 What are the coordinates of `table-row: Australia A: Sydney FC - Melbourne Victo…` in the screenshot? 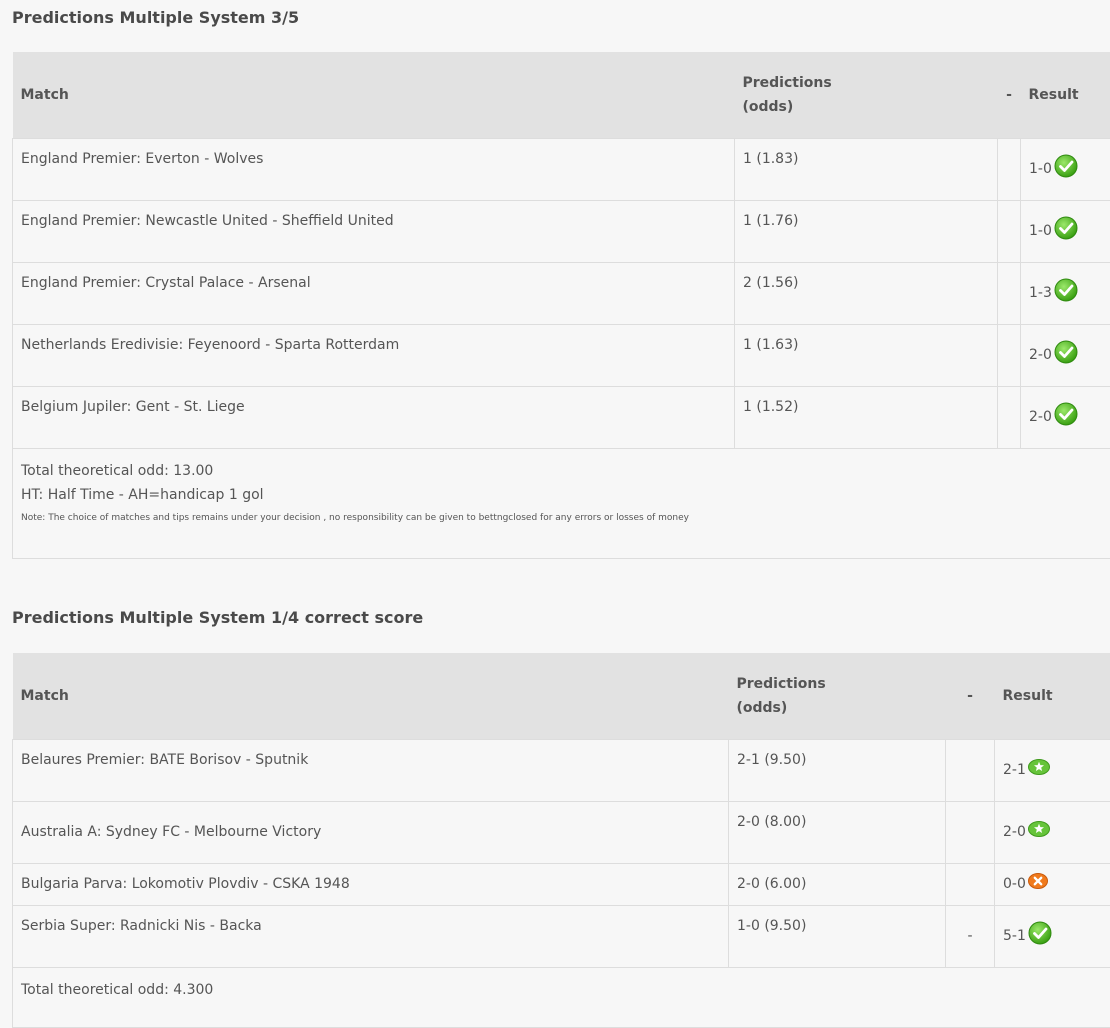 It's located at (561, 832).